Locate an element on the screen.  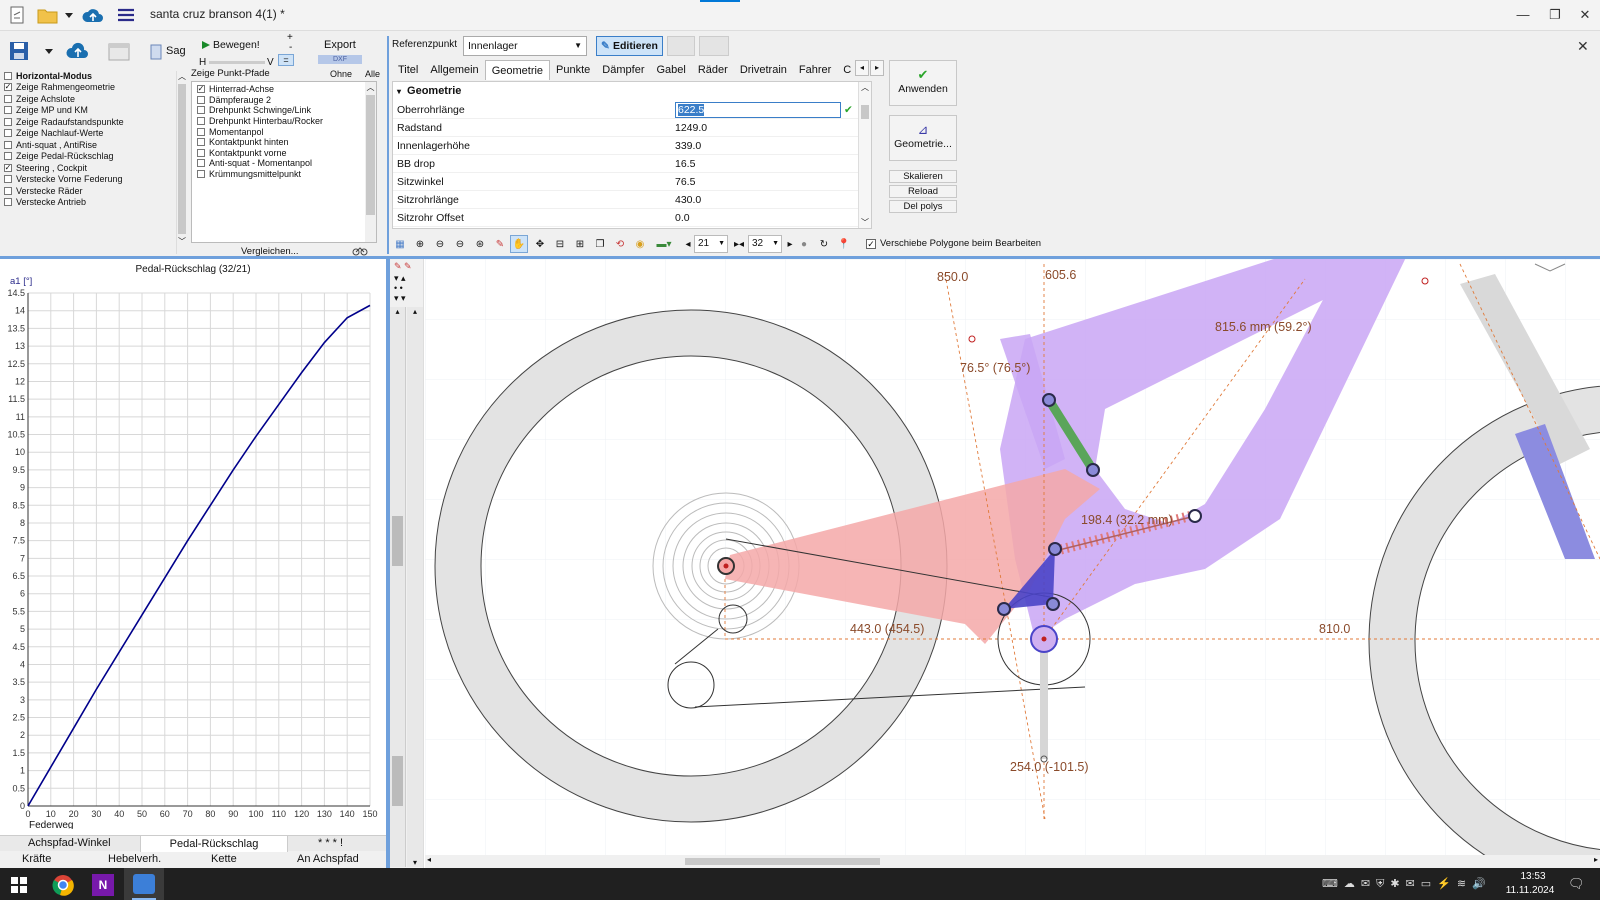
table-icon: ⊞ is located at coordinates (580, 244).